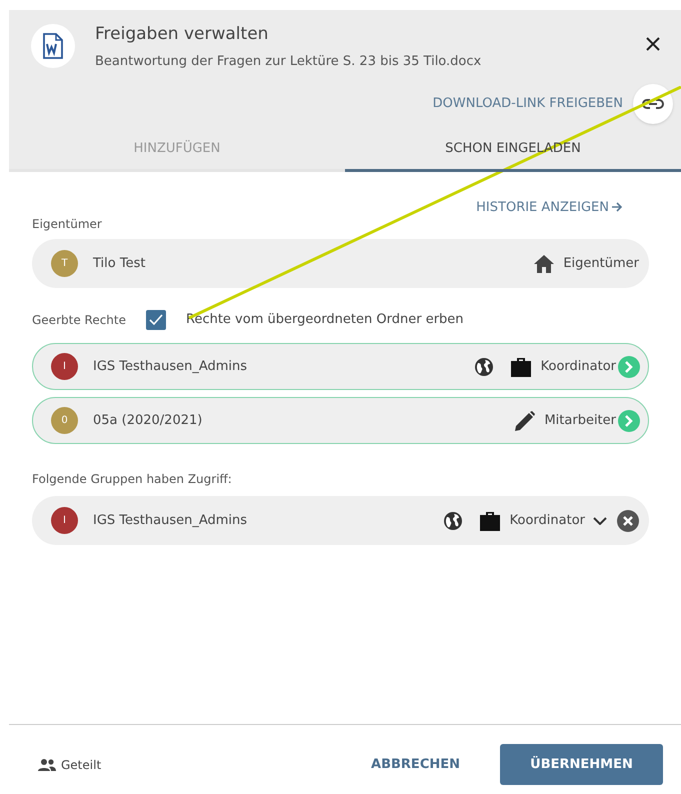  I want to click on dialog-title: Freigaben verwalten, so click(182, 34).